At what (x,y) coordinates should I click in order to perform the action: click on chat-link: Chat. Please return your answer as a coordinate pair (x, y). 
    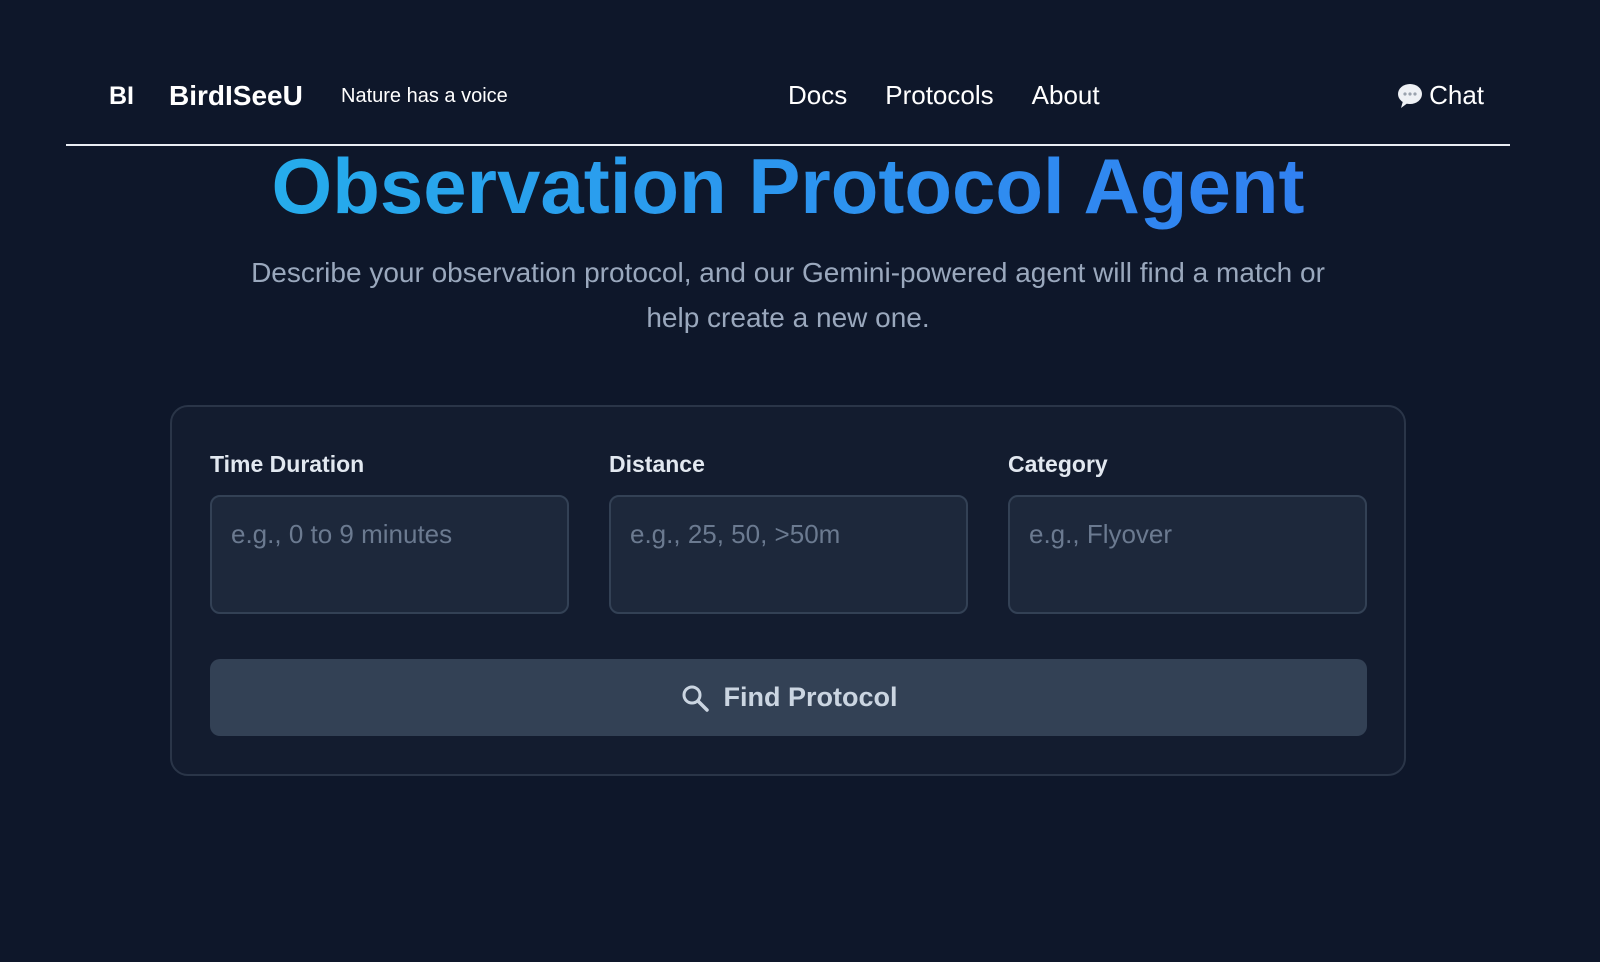
    Looking at the image, I should click on (1440, 95).